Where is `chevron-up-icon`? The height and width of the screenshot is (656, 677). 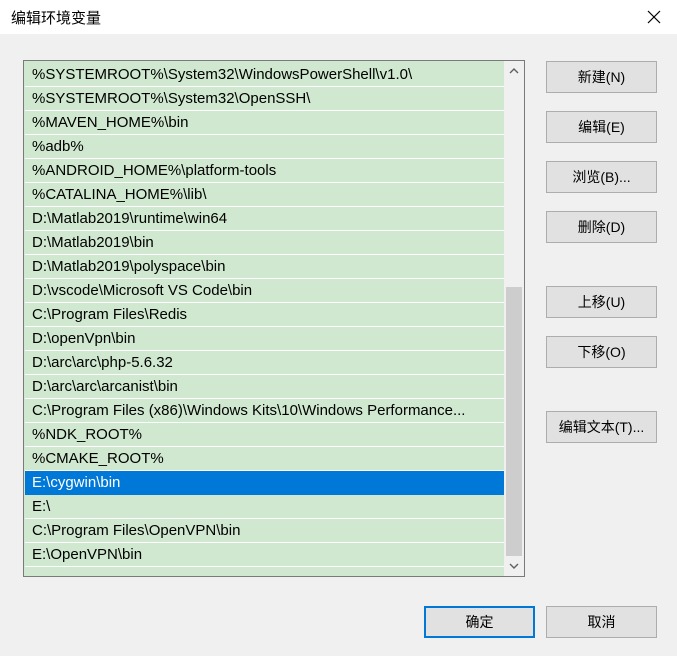 chevron-up-icon is located at coordinates (514, 71).